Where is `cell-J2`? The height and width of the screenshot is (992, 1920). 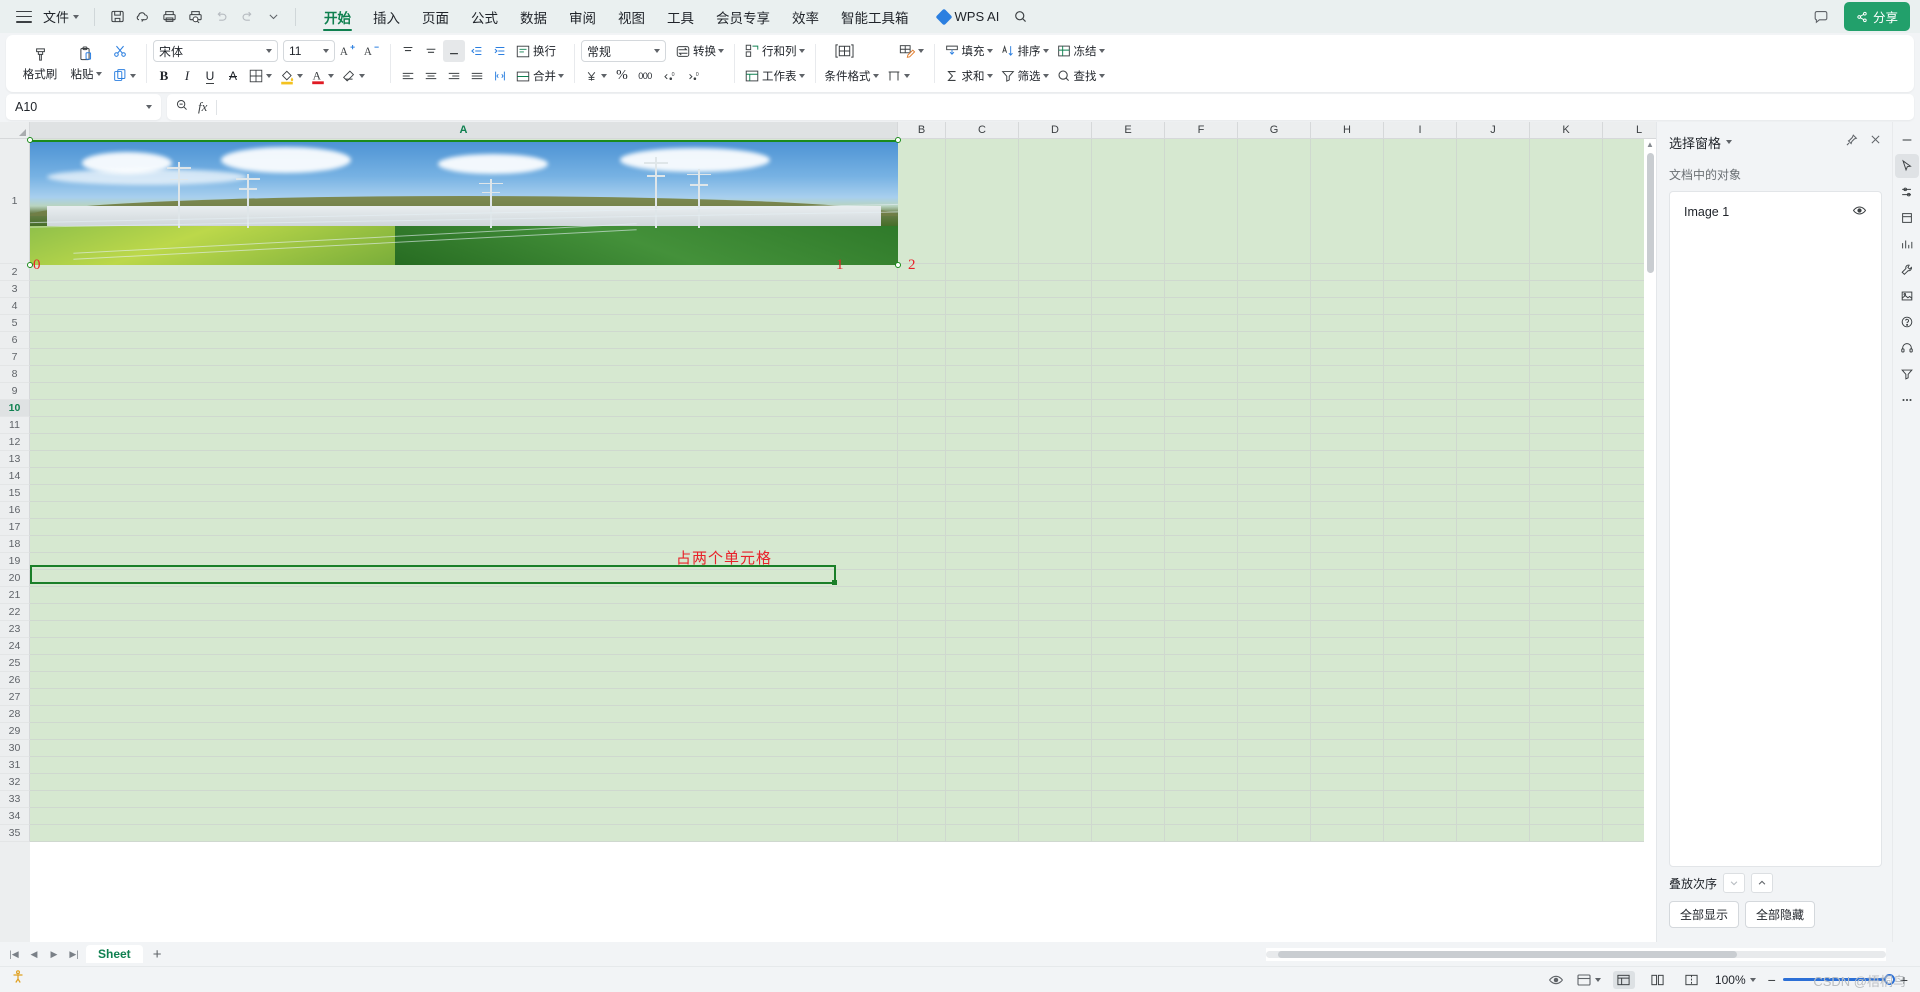 cell-J2 is located at coordinates (1493, 272).